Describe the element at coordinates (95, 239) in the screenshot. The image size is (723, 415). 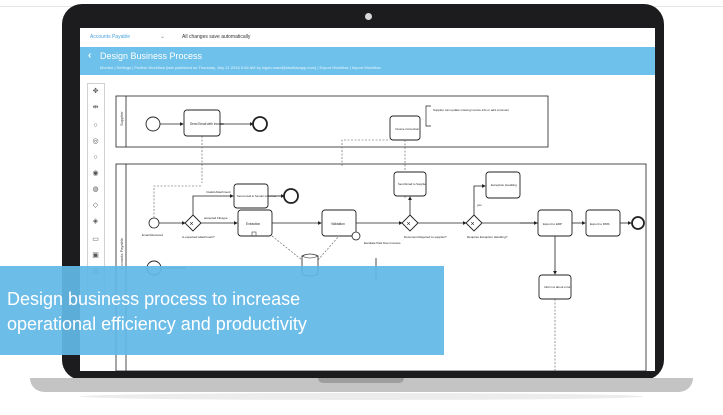
I see `task-icon: ▭` at that location.